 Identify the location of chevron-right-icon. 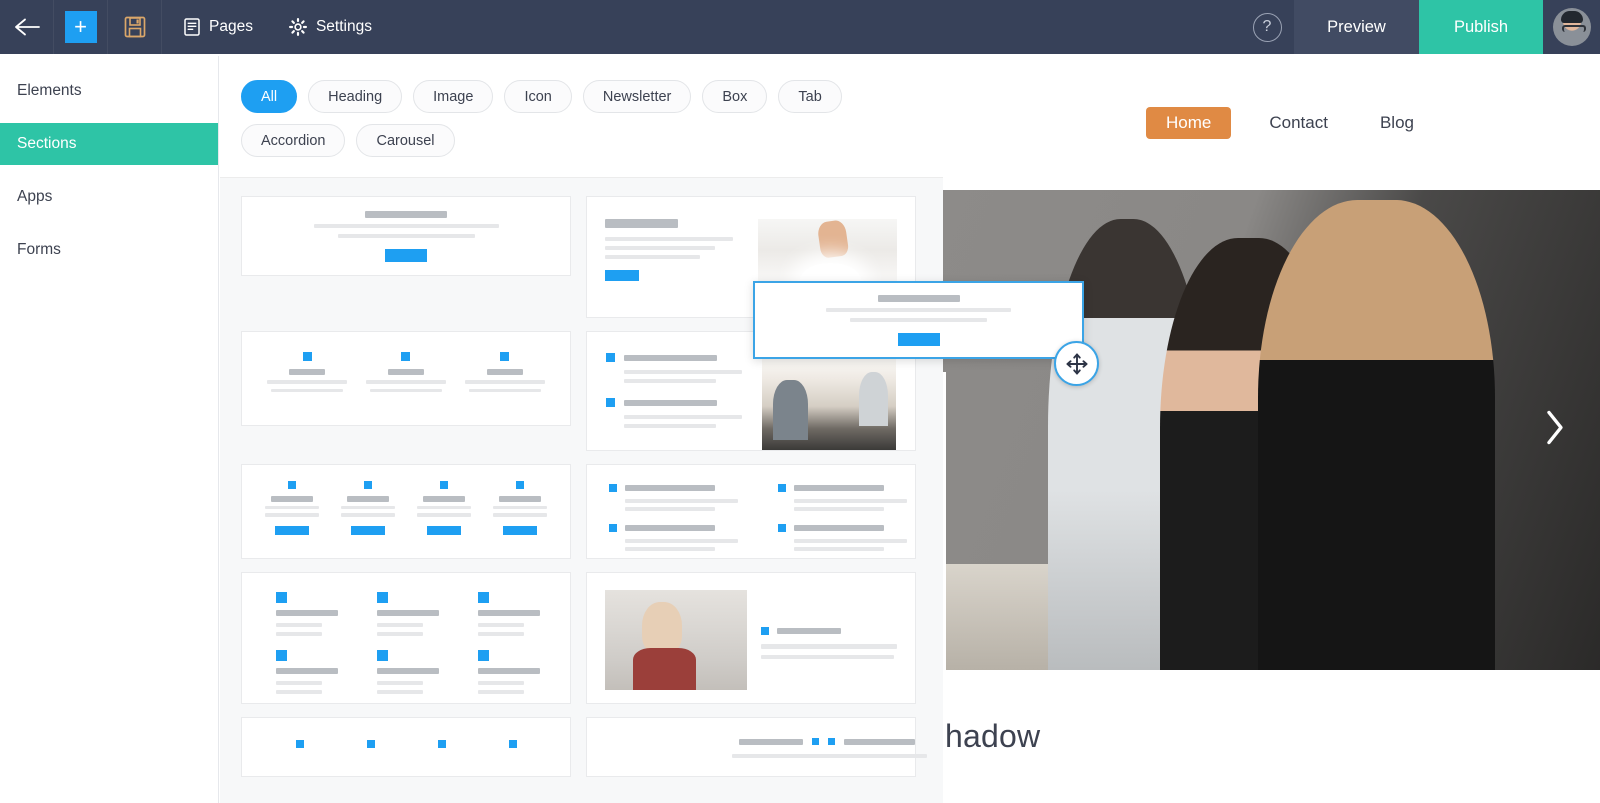
(1555, 427).